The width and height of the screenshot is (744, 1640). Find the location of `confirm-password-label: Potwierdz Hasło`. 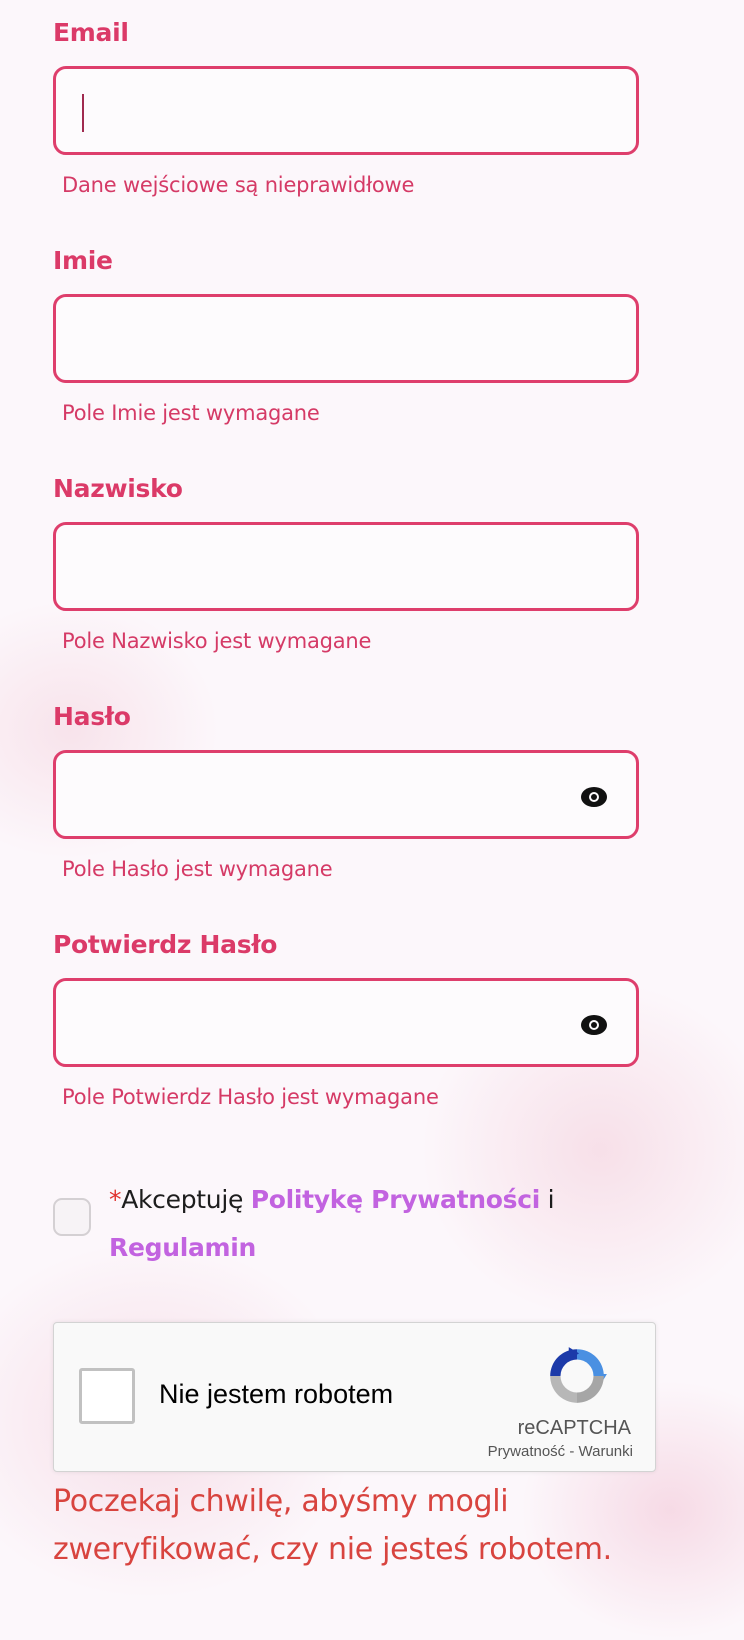

confirm-password-label: Potwierdz Hasło is located at coordinates (165, 944).